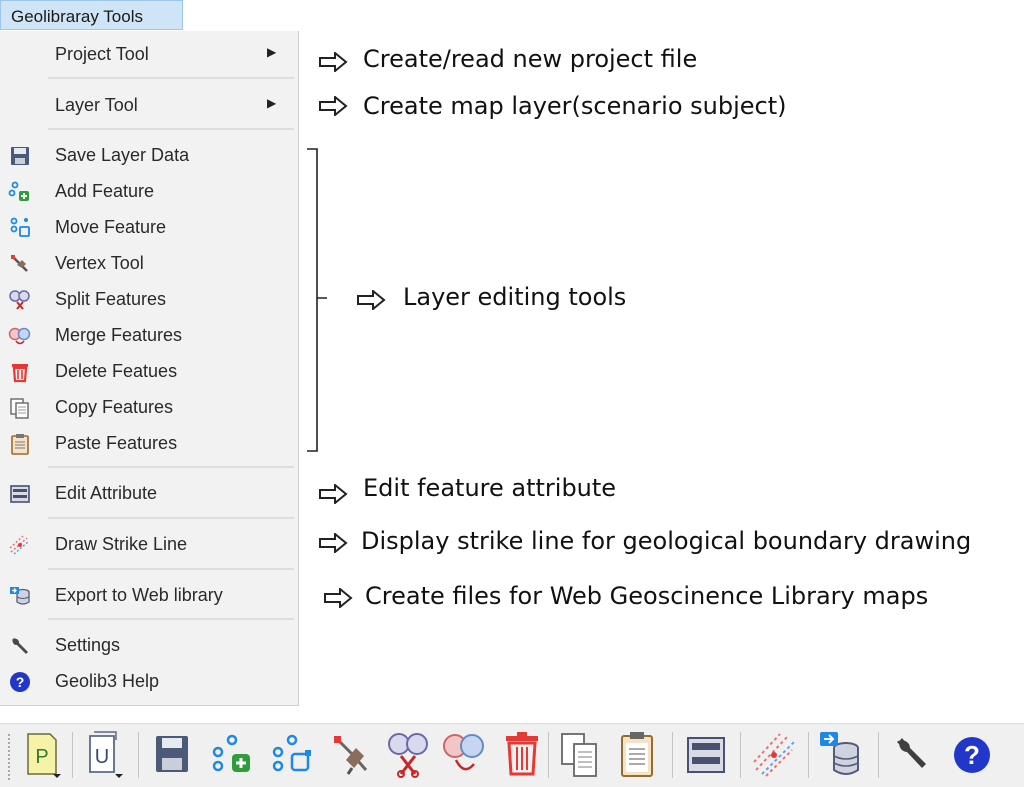  I want to click on editing-tools-bracket, so click(317, 300).